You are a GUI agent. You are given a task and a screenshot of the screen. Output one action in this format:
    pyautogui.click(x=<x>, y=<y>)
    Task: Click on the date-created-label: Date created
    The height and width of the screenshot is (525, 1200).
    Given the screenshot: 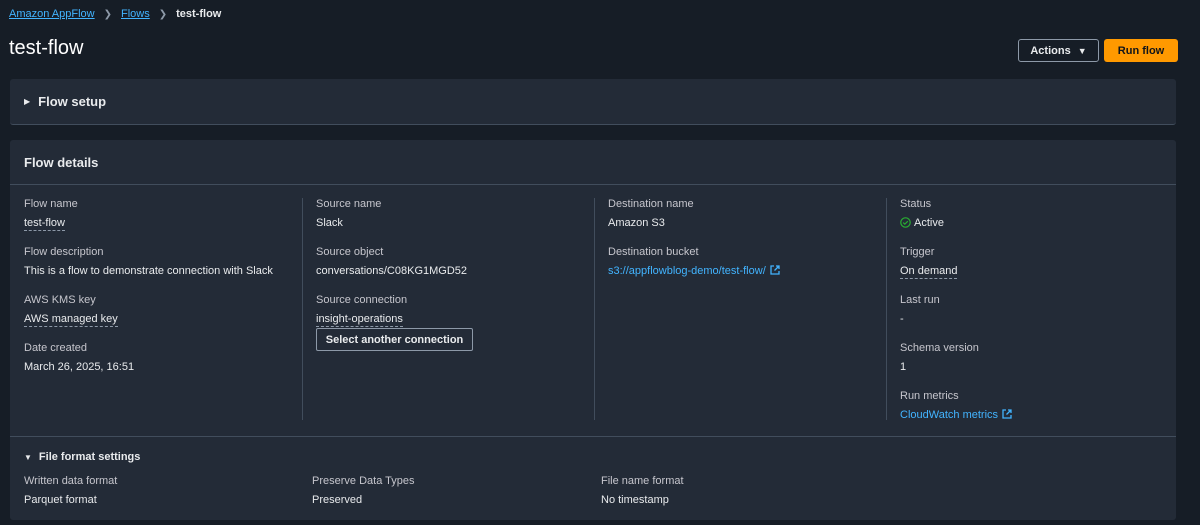 What is the action you would take?
    pyautogui.click(x=55, y=348)
    